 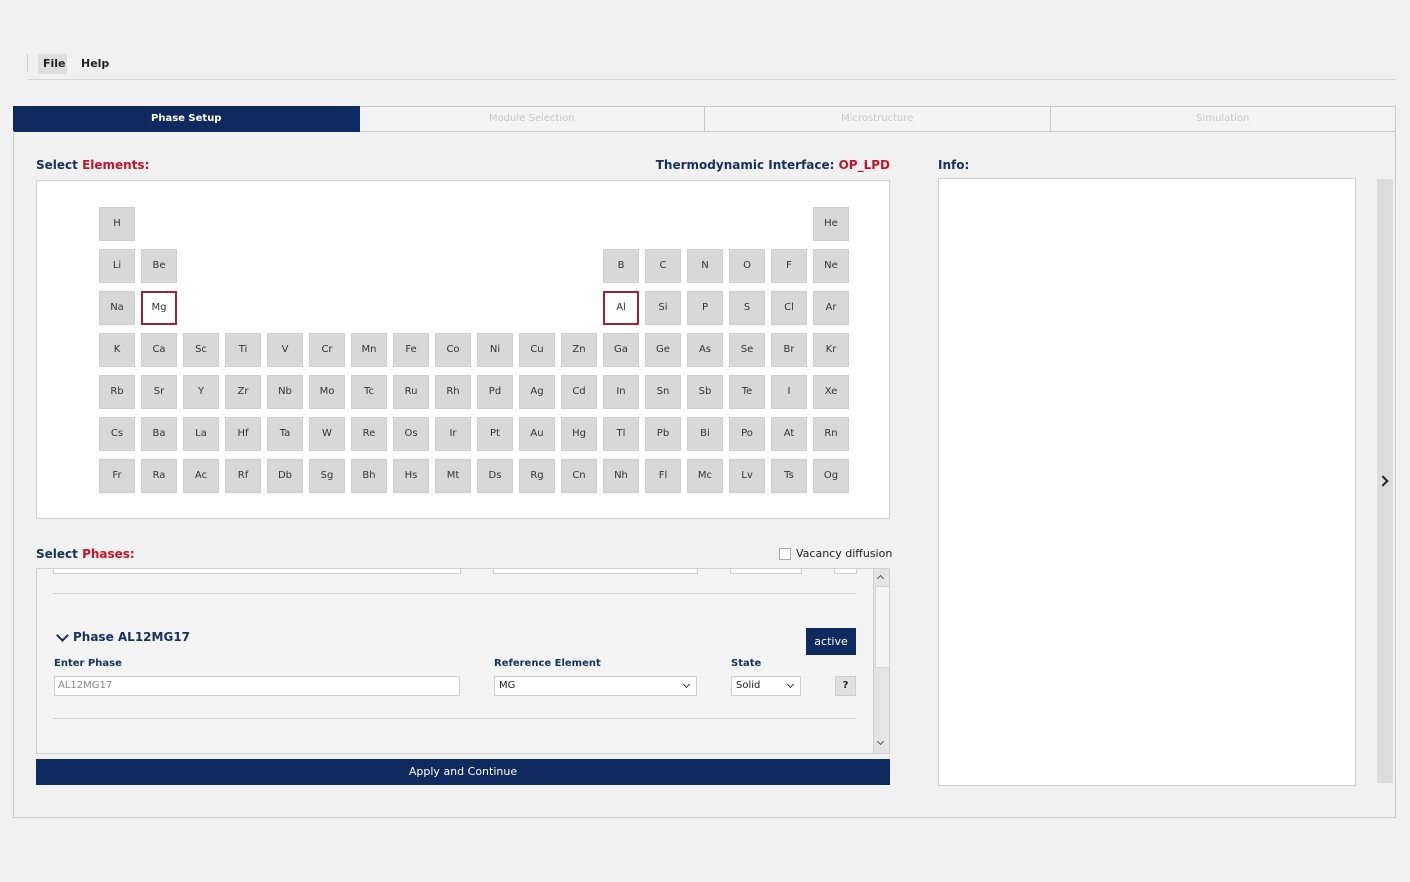 What do you see at coordinates (747, 266) in the screenshot?
I see `element-o: O` at bounding box center [747, 266].